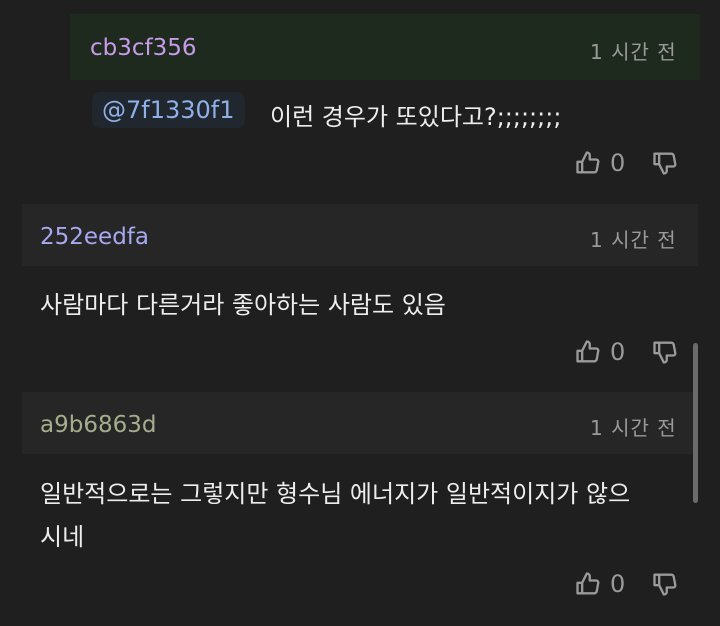  Describe the element at coordinates (62, 537) in the screenshot. I see `comment-text-line: 시네` at that location.